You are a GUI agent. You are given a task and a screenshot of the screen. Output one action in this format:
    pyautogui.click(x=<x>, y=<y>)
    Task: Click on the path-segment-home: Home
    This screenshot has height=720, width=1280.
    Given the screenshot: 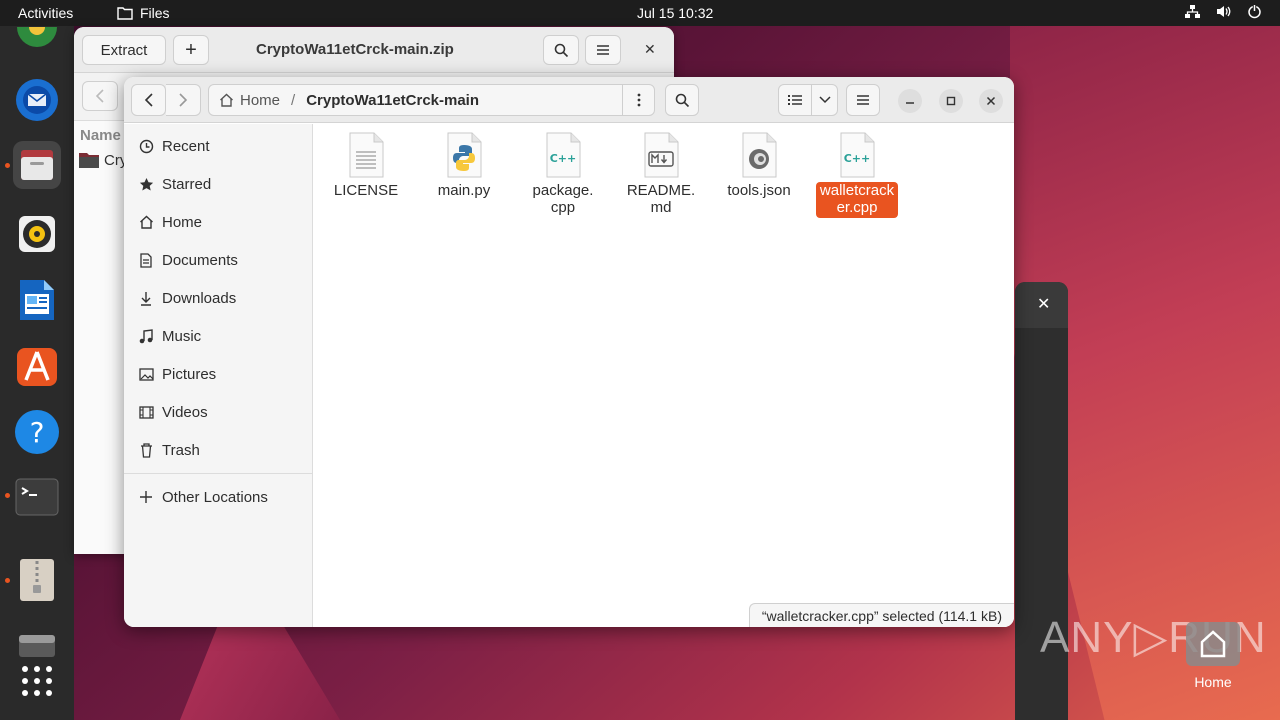 What is the action you would take?
    pyautogui.click(x=244, y=100)
    